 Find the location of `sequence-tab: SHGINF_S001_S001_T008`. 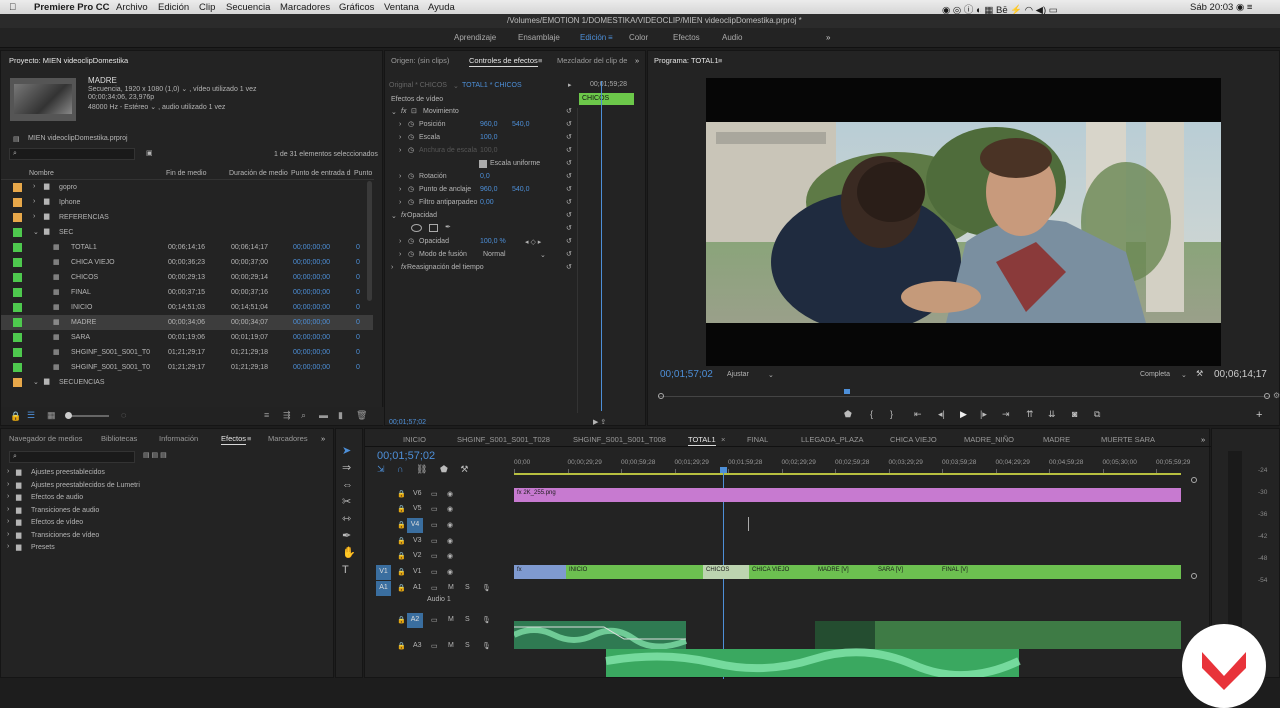

sequence-tab: SHGINF_S001_S001_T008 is located at coordinates (619, 439).